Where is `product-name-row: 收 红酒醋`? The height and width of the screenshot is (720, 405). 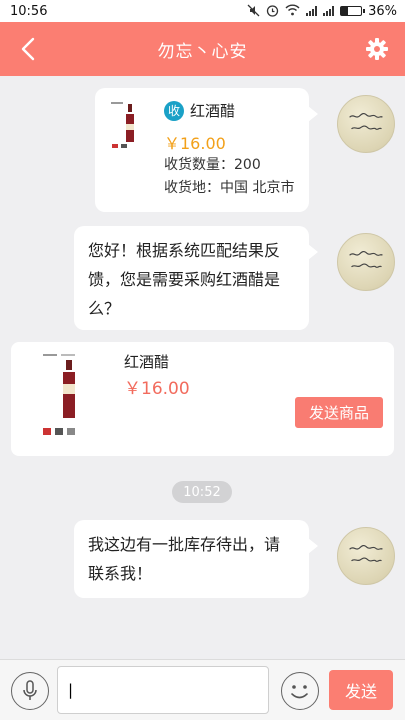 product-name-row: 收 红酒醋 is located at coordinates (199, 110).